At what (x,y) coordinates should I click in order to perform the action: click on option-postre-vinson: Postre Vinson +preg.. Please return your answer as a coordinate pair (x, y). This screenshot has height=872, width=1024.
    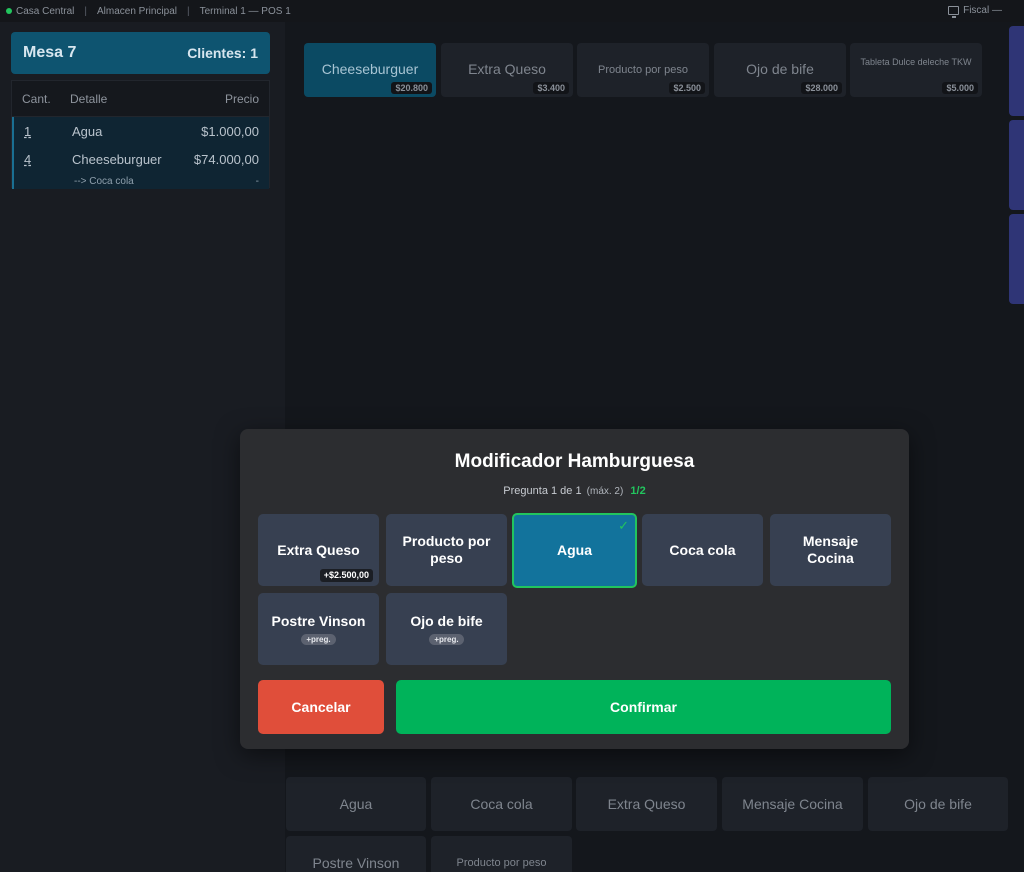
    Looking at the image, I should click on (318, 629).